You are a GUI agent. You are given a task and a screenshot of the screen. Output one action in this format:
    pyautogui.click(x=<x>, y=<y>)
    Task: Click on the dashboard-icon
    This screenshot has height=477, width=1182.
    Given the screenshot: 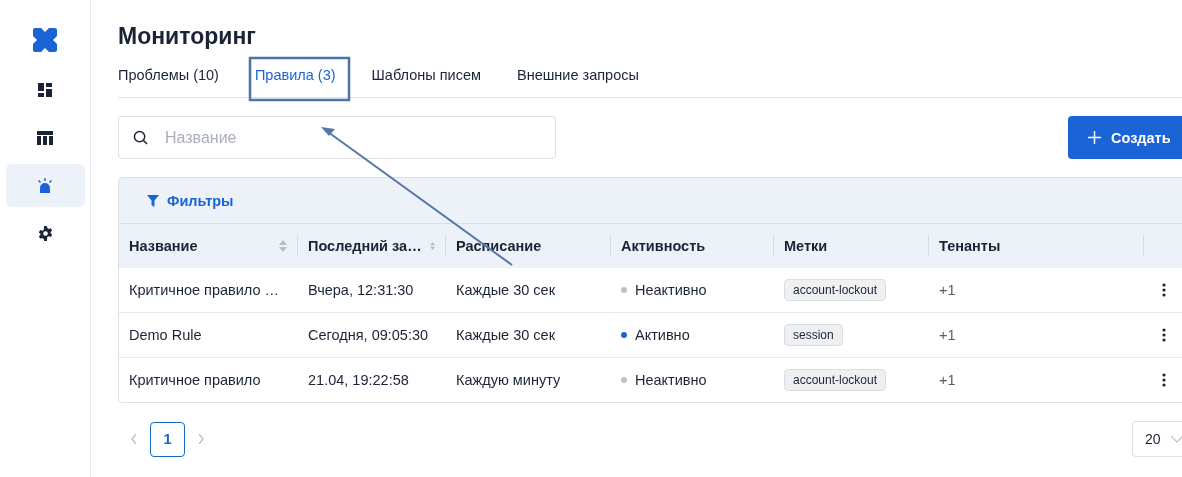 What is the action you would take?
    pyautogui.click(x=45, y=89)
    